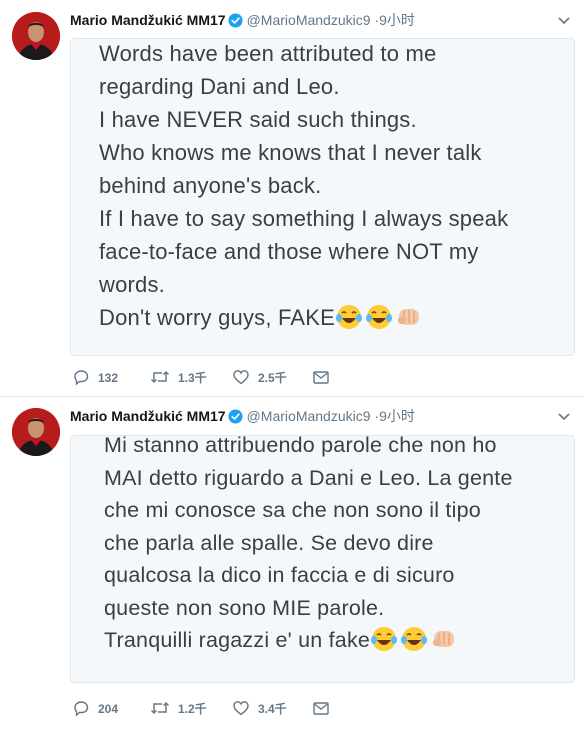  I want to click on card-line: Tranquilli ragazzi e' un fake, so click(237, 640).